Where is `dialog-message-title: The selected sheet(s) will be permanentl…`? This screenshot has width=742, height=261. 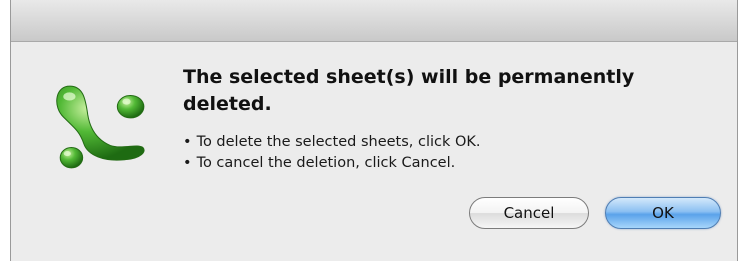
dialog-message-title: The selected sheet(s) will be permanentl… is located at coordinates (409, 90).